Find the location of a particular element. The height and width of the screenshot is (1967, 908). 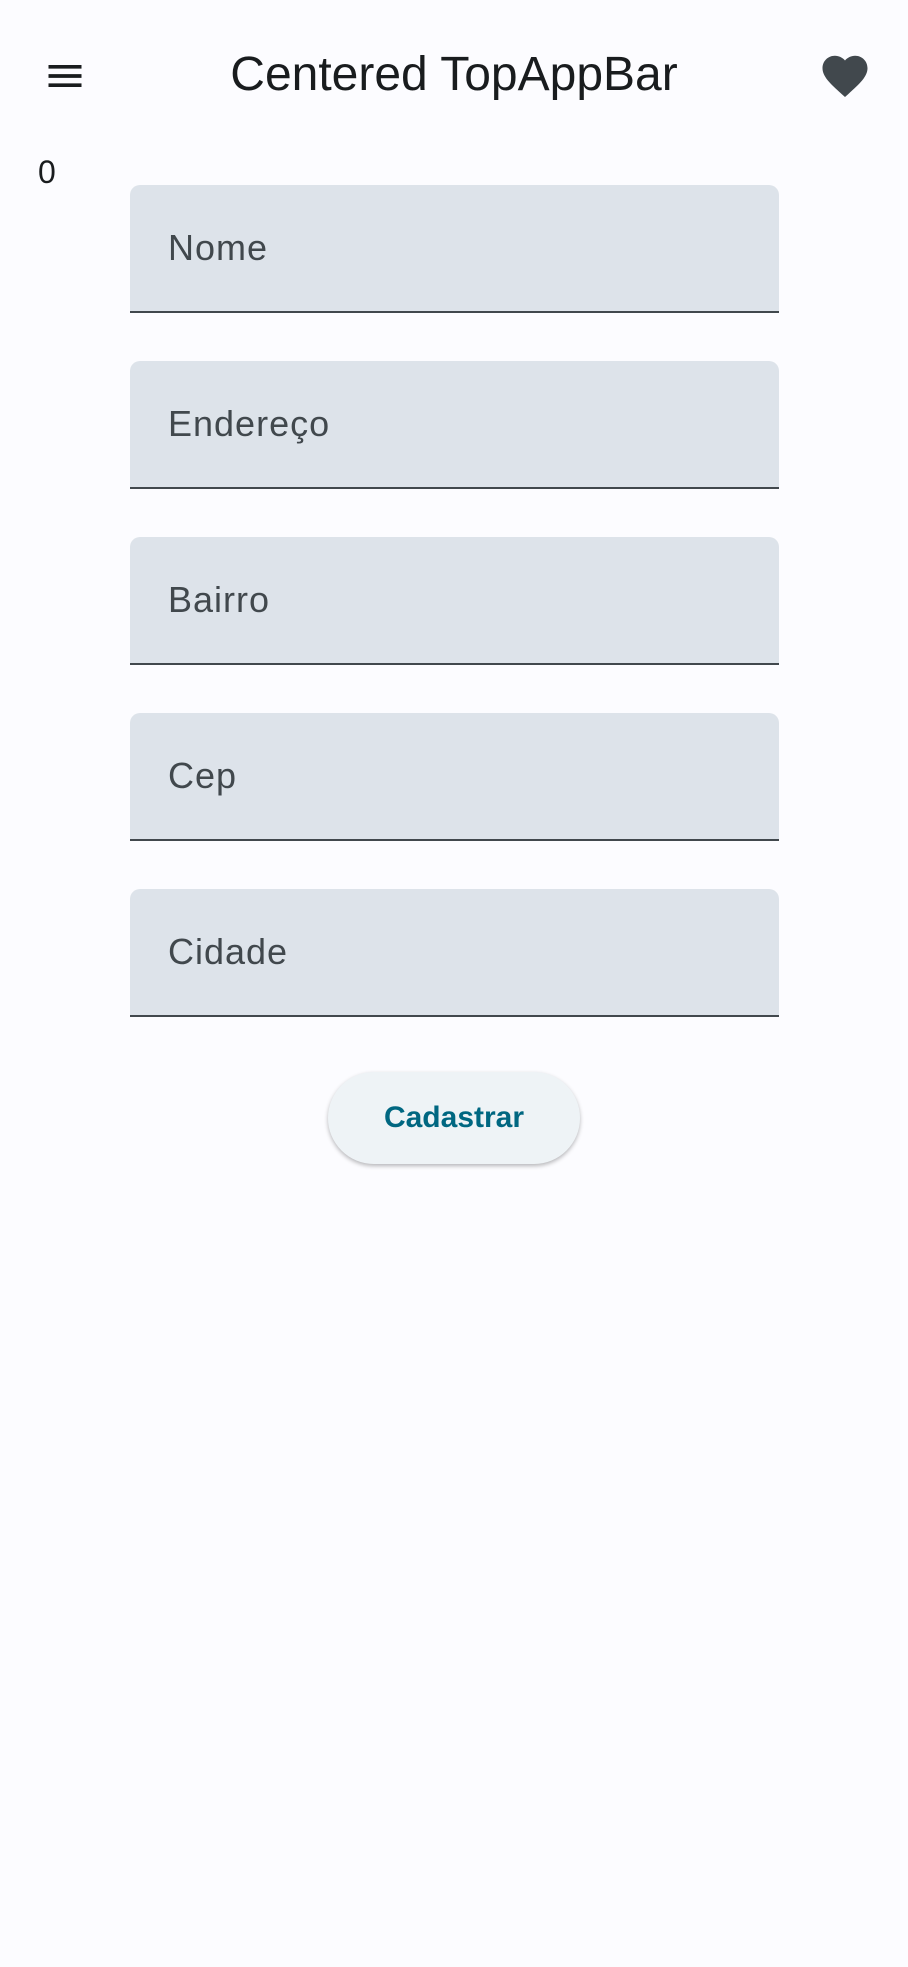

counter-text: 0 is located at coordinates (47, 172).